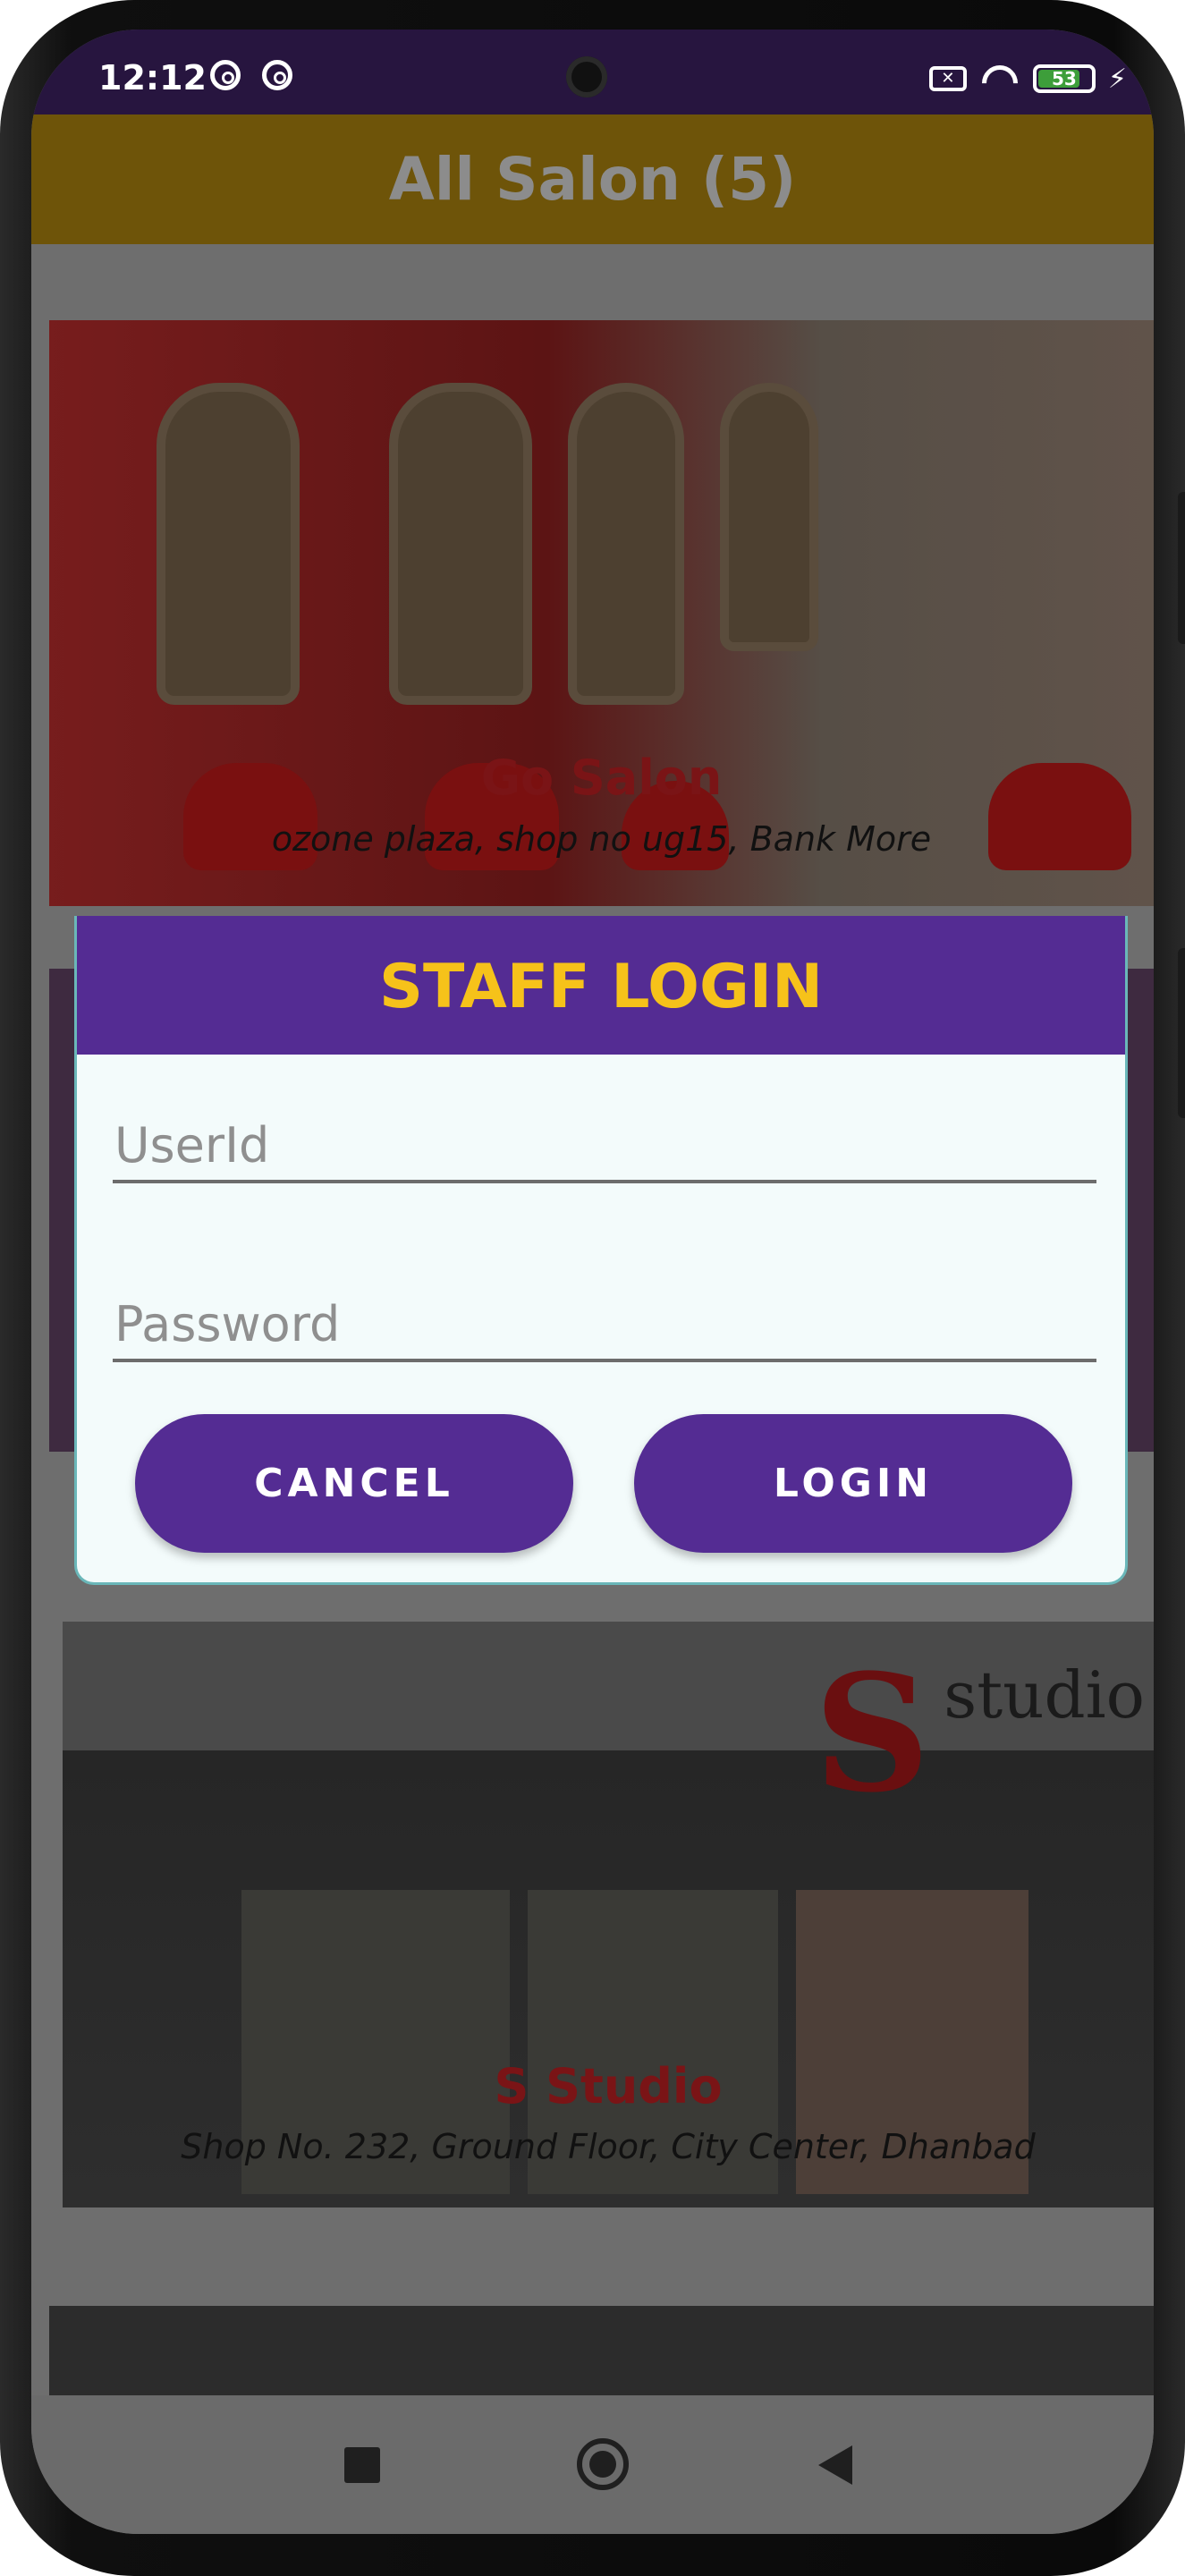 The width and height of the screenshot is (1185, 2576). I want to click on battery-level: 53, so click(1064, 78).